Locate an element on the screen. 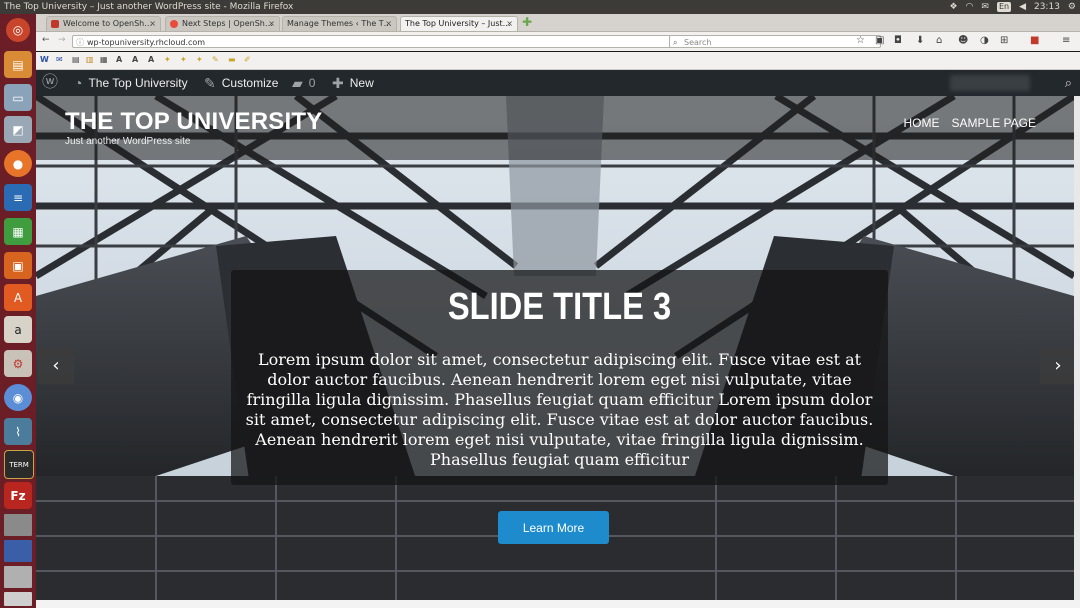  menu-hamburger-icon: ≡ is located at coordinates (1066, 41).